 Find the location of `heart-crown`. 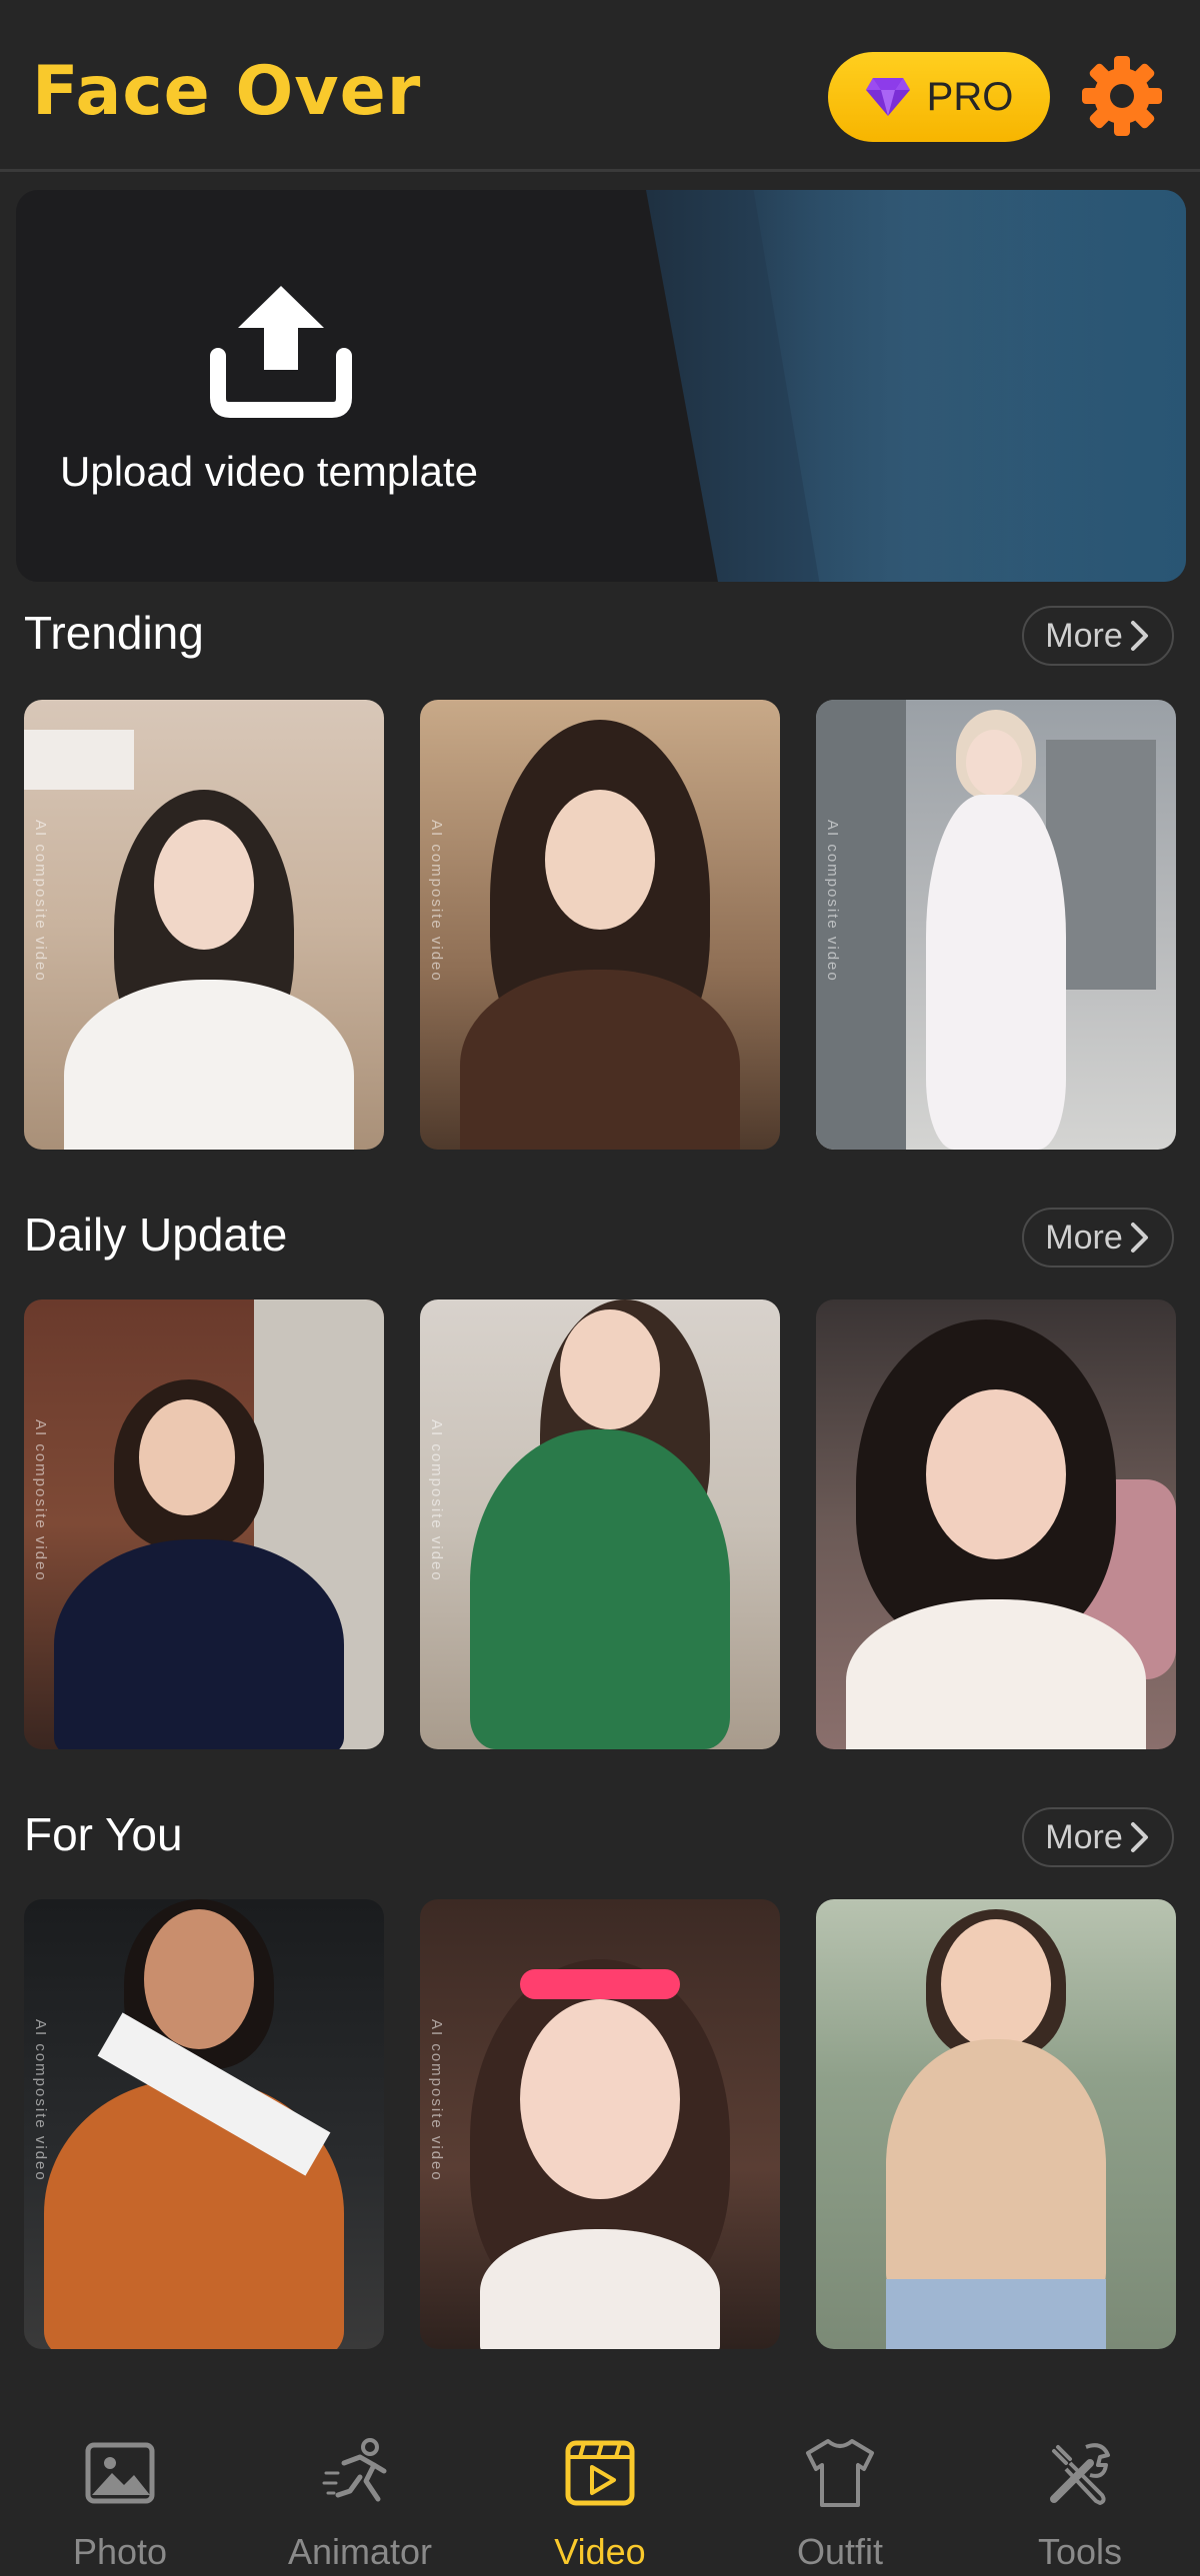

heart-crown is located at coordinates (600, 1984).